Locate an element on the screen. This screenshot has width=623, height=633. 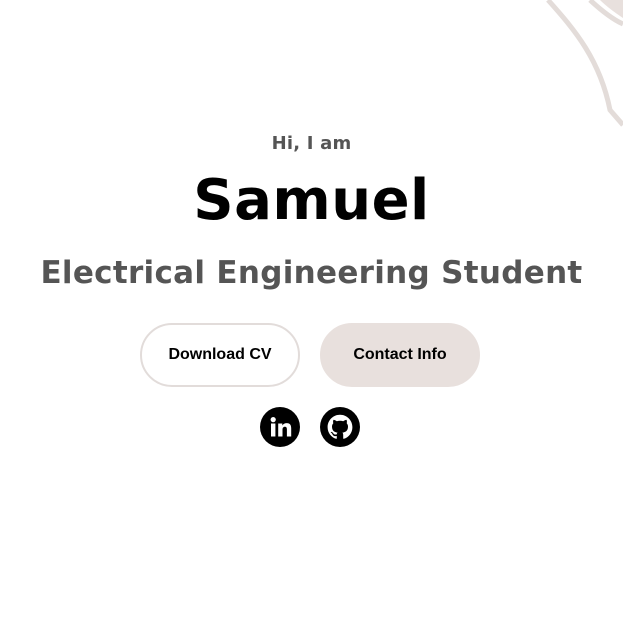
linkedin-icon is located at coordinates (280, 427).